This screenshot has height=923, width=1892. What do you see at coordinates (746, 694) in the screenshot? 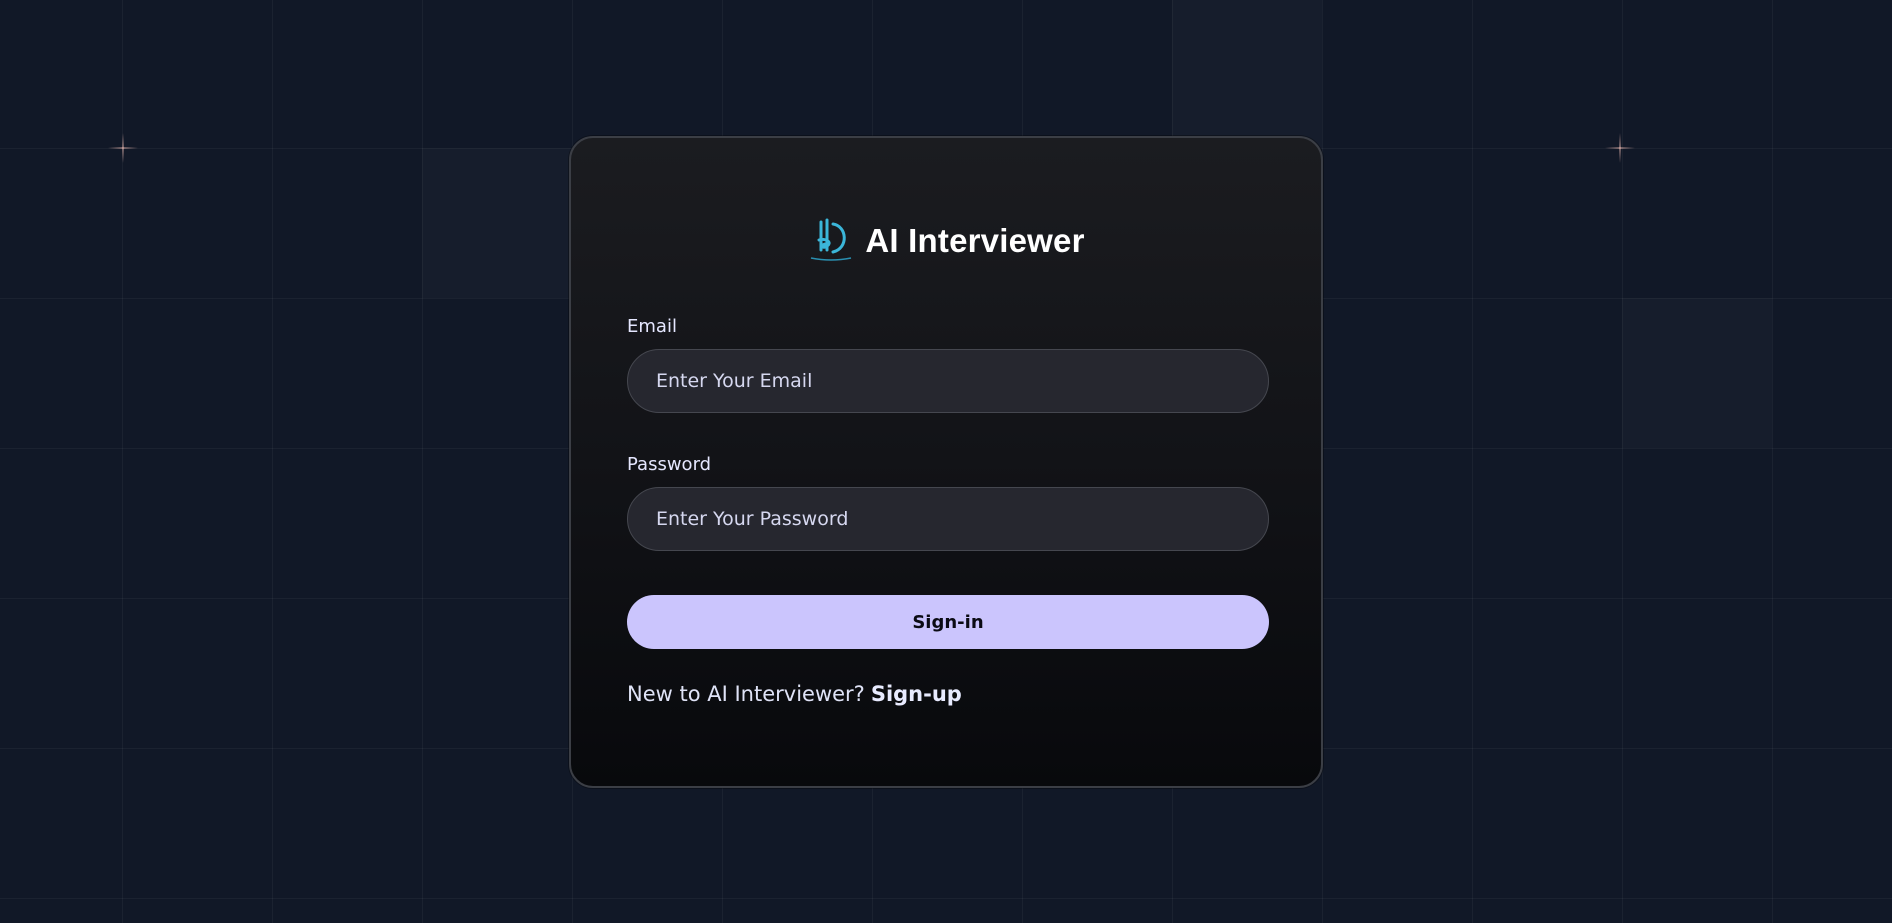
I see `signup-prompt-text: New to AI Interviewer?` at bounding box center [746, 694].